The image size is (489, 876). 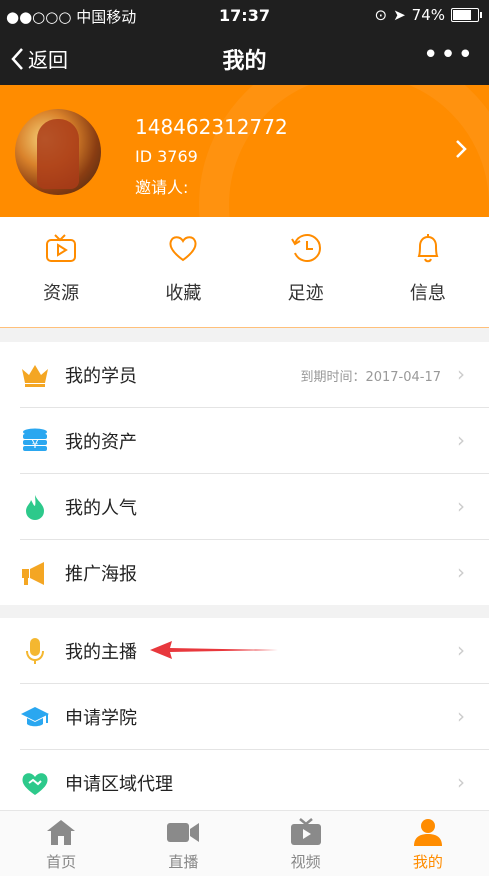 I want to click on menu-item-apply-regional-agent: 申请区域代理 ›, so click(x=254, y=782).